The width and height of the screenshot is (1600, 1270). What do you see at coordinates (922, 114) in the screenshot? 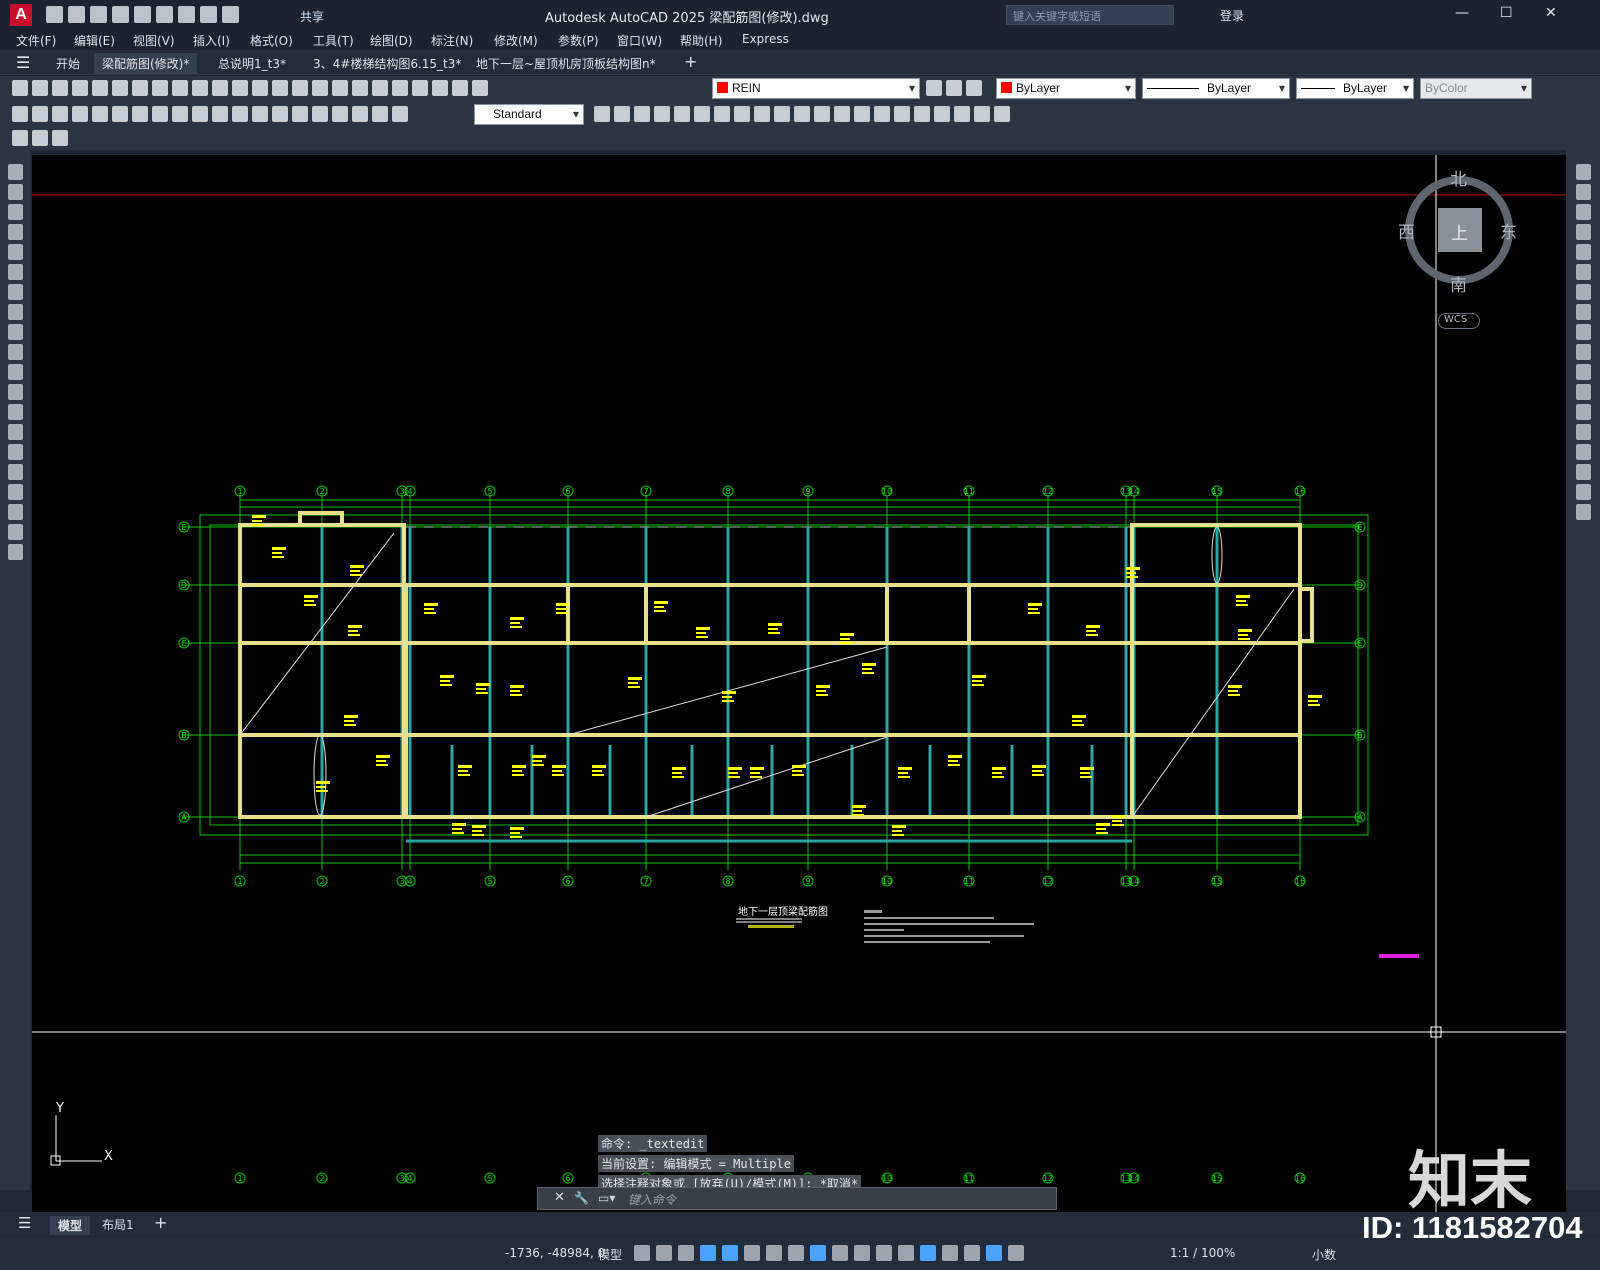
I see `separate-icon` at bounding box center [922, 114].